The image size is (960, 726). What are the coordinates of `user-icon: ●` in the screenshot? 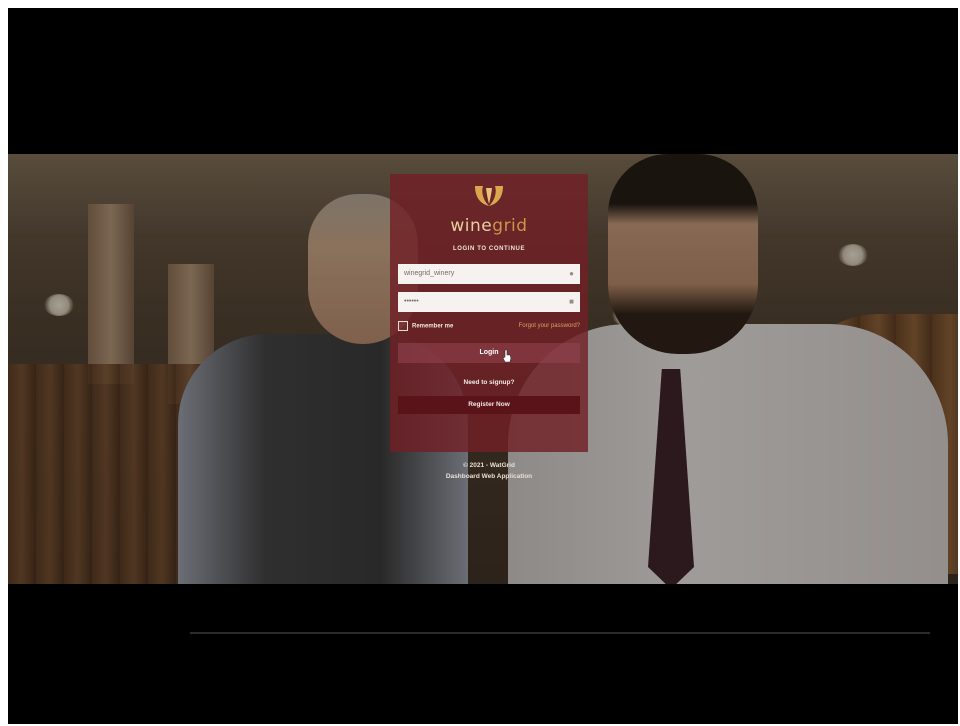 It's located at (571, 273).